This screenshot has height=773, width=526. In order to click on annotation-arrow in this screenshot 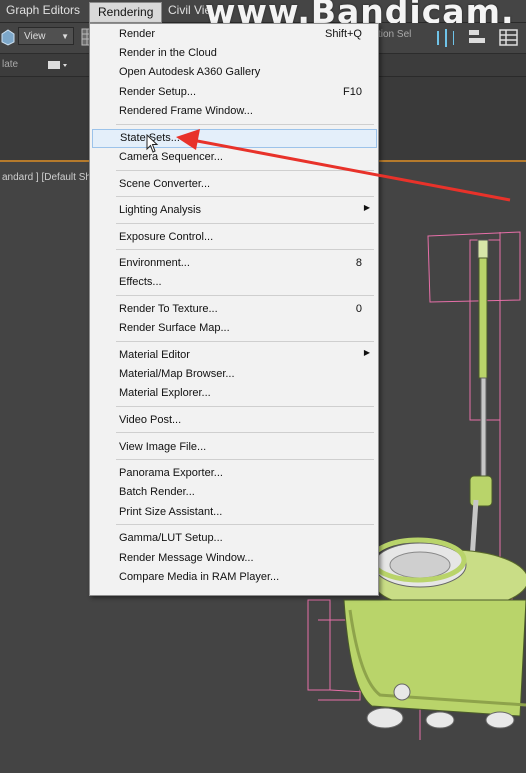, I will do `click(343, 165)`.